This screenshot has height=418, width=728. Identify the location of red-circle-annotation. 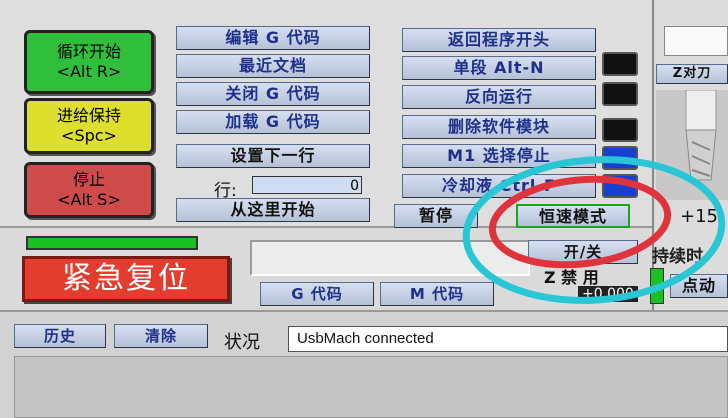
(580, 222).